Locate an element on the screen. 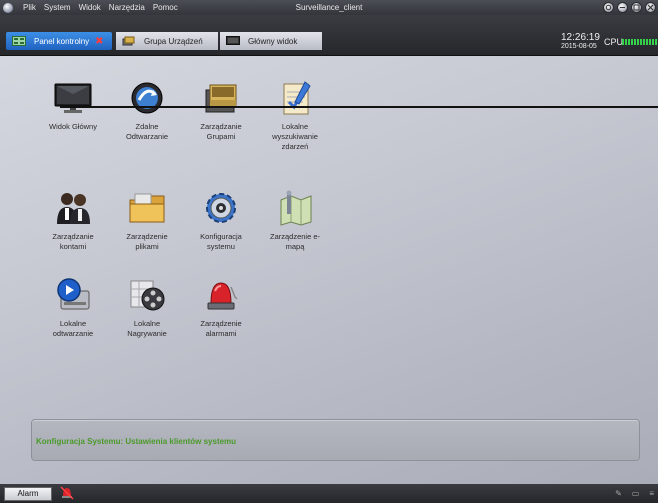  menu-system: System is located at coordinates (57, 7).